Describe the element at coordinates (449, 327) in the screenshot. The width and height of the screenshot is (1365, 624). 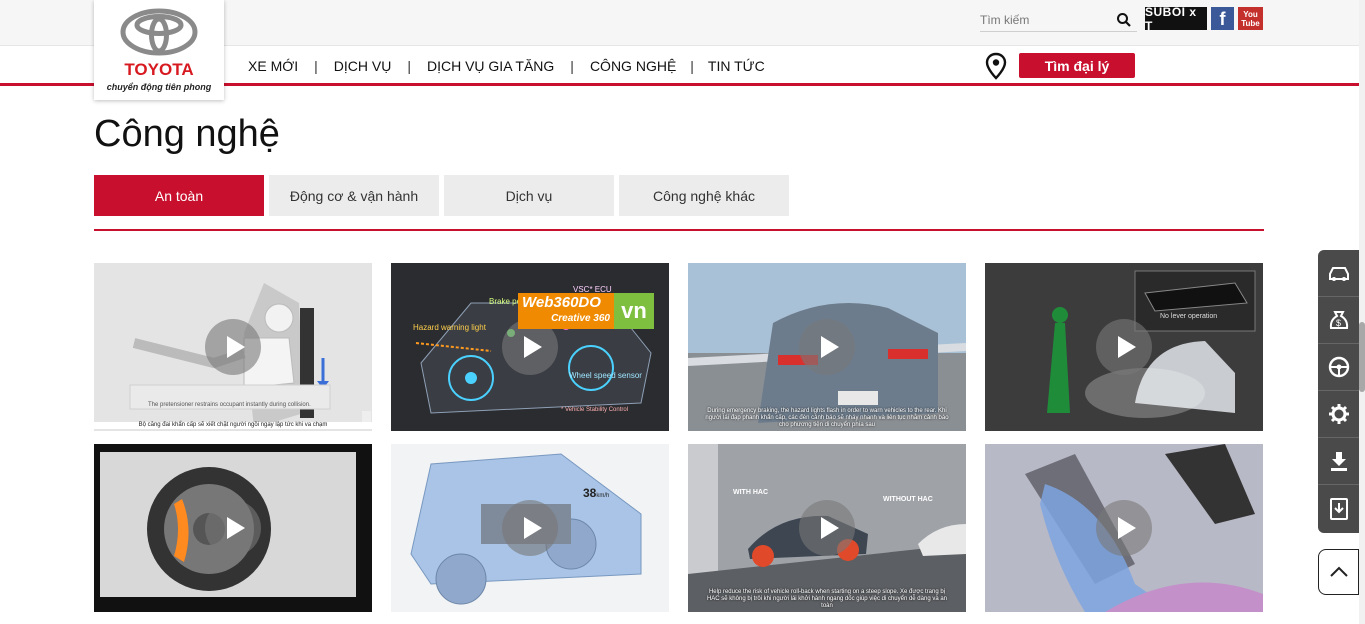
I see `video-label: Hazard warning light` at that location.